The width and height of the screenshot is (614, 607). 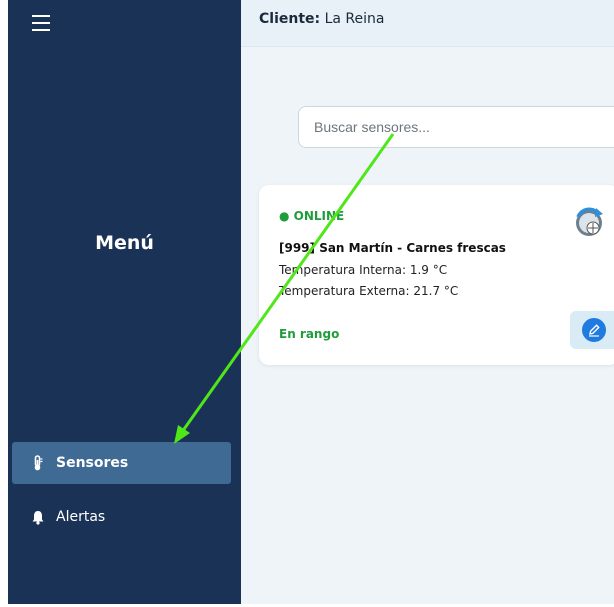 What do you see at coordinates (392, 248) in the screenshot?
I see `sensor-name: [999] San Martín - Carnes frescas` at bounding box center [392, 248].